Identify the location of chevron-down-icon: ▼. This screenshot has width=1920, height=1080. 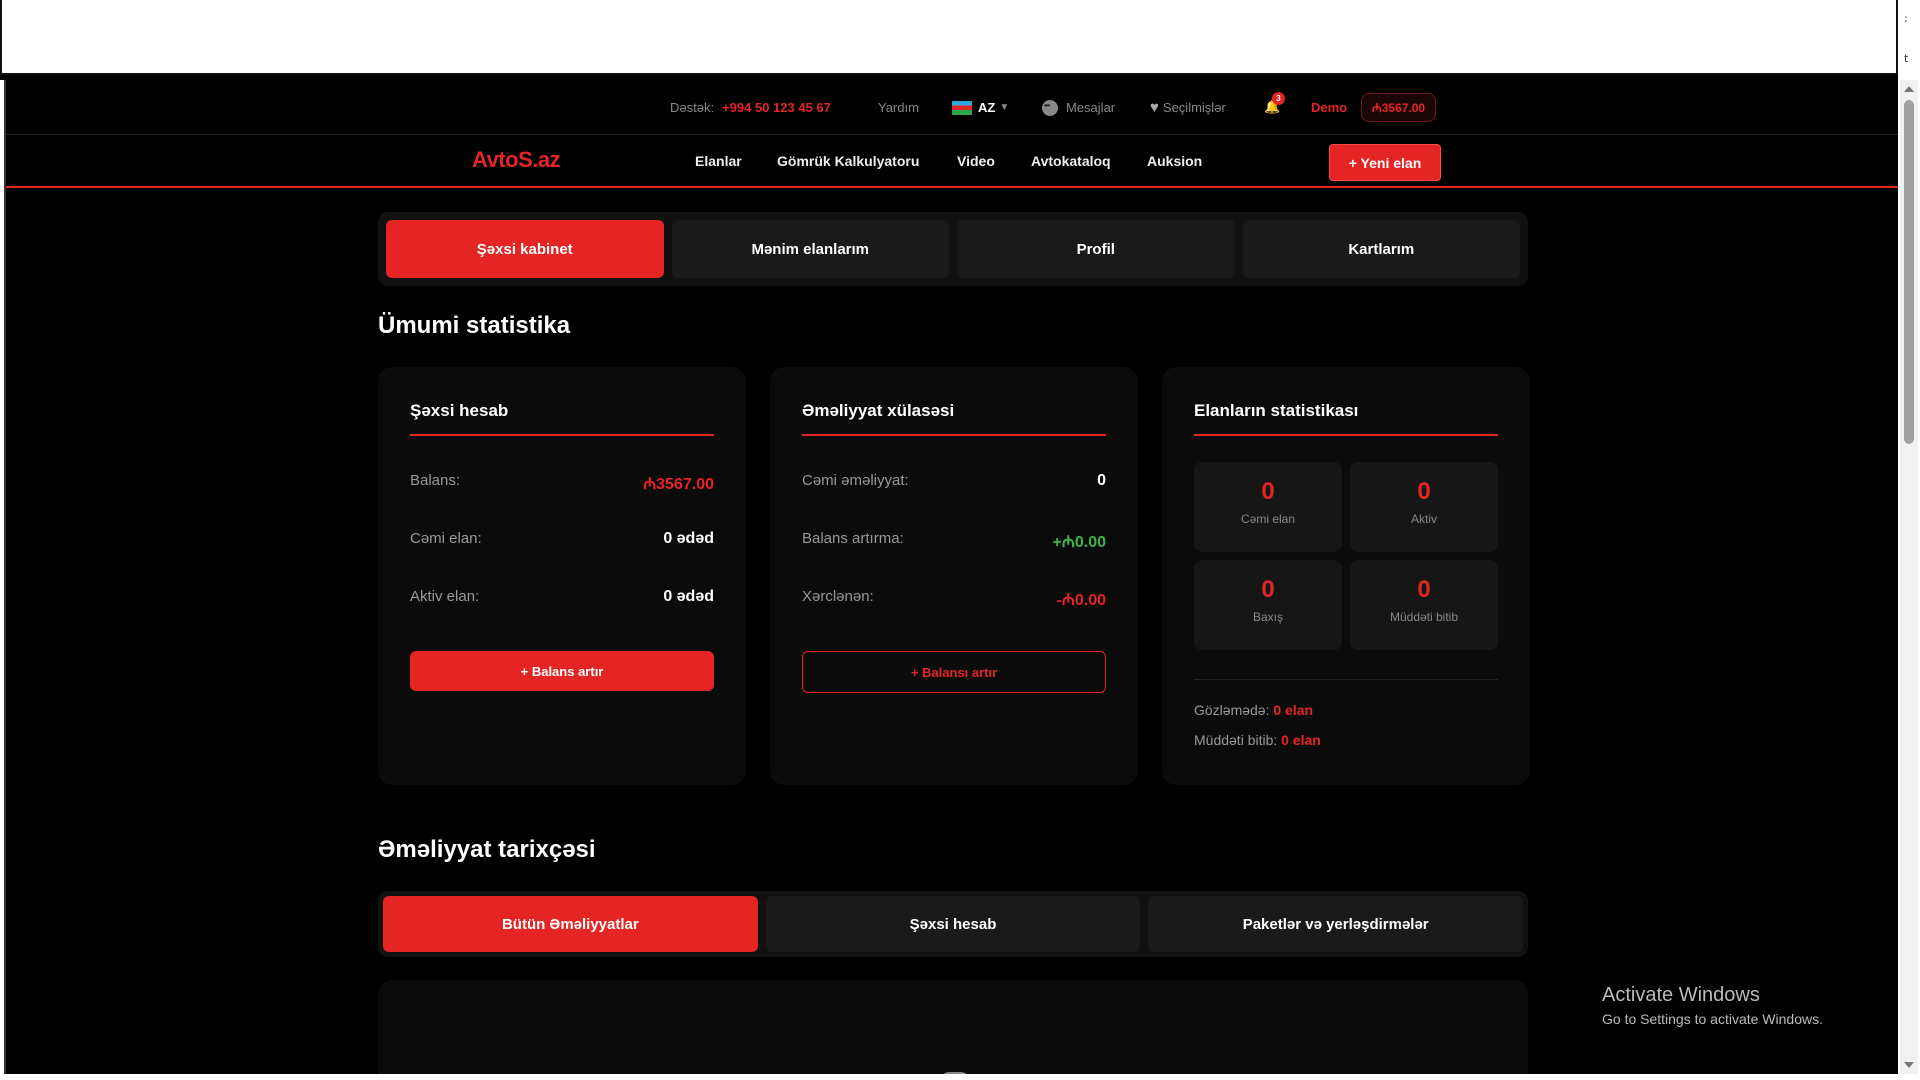
(1004, 107).